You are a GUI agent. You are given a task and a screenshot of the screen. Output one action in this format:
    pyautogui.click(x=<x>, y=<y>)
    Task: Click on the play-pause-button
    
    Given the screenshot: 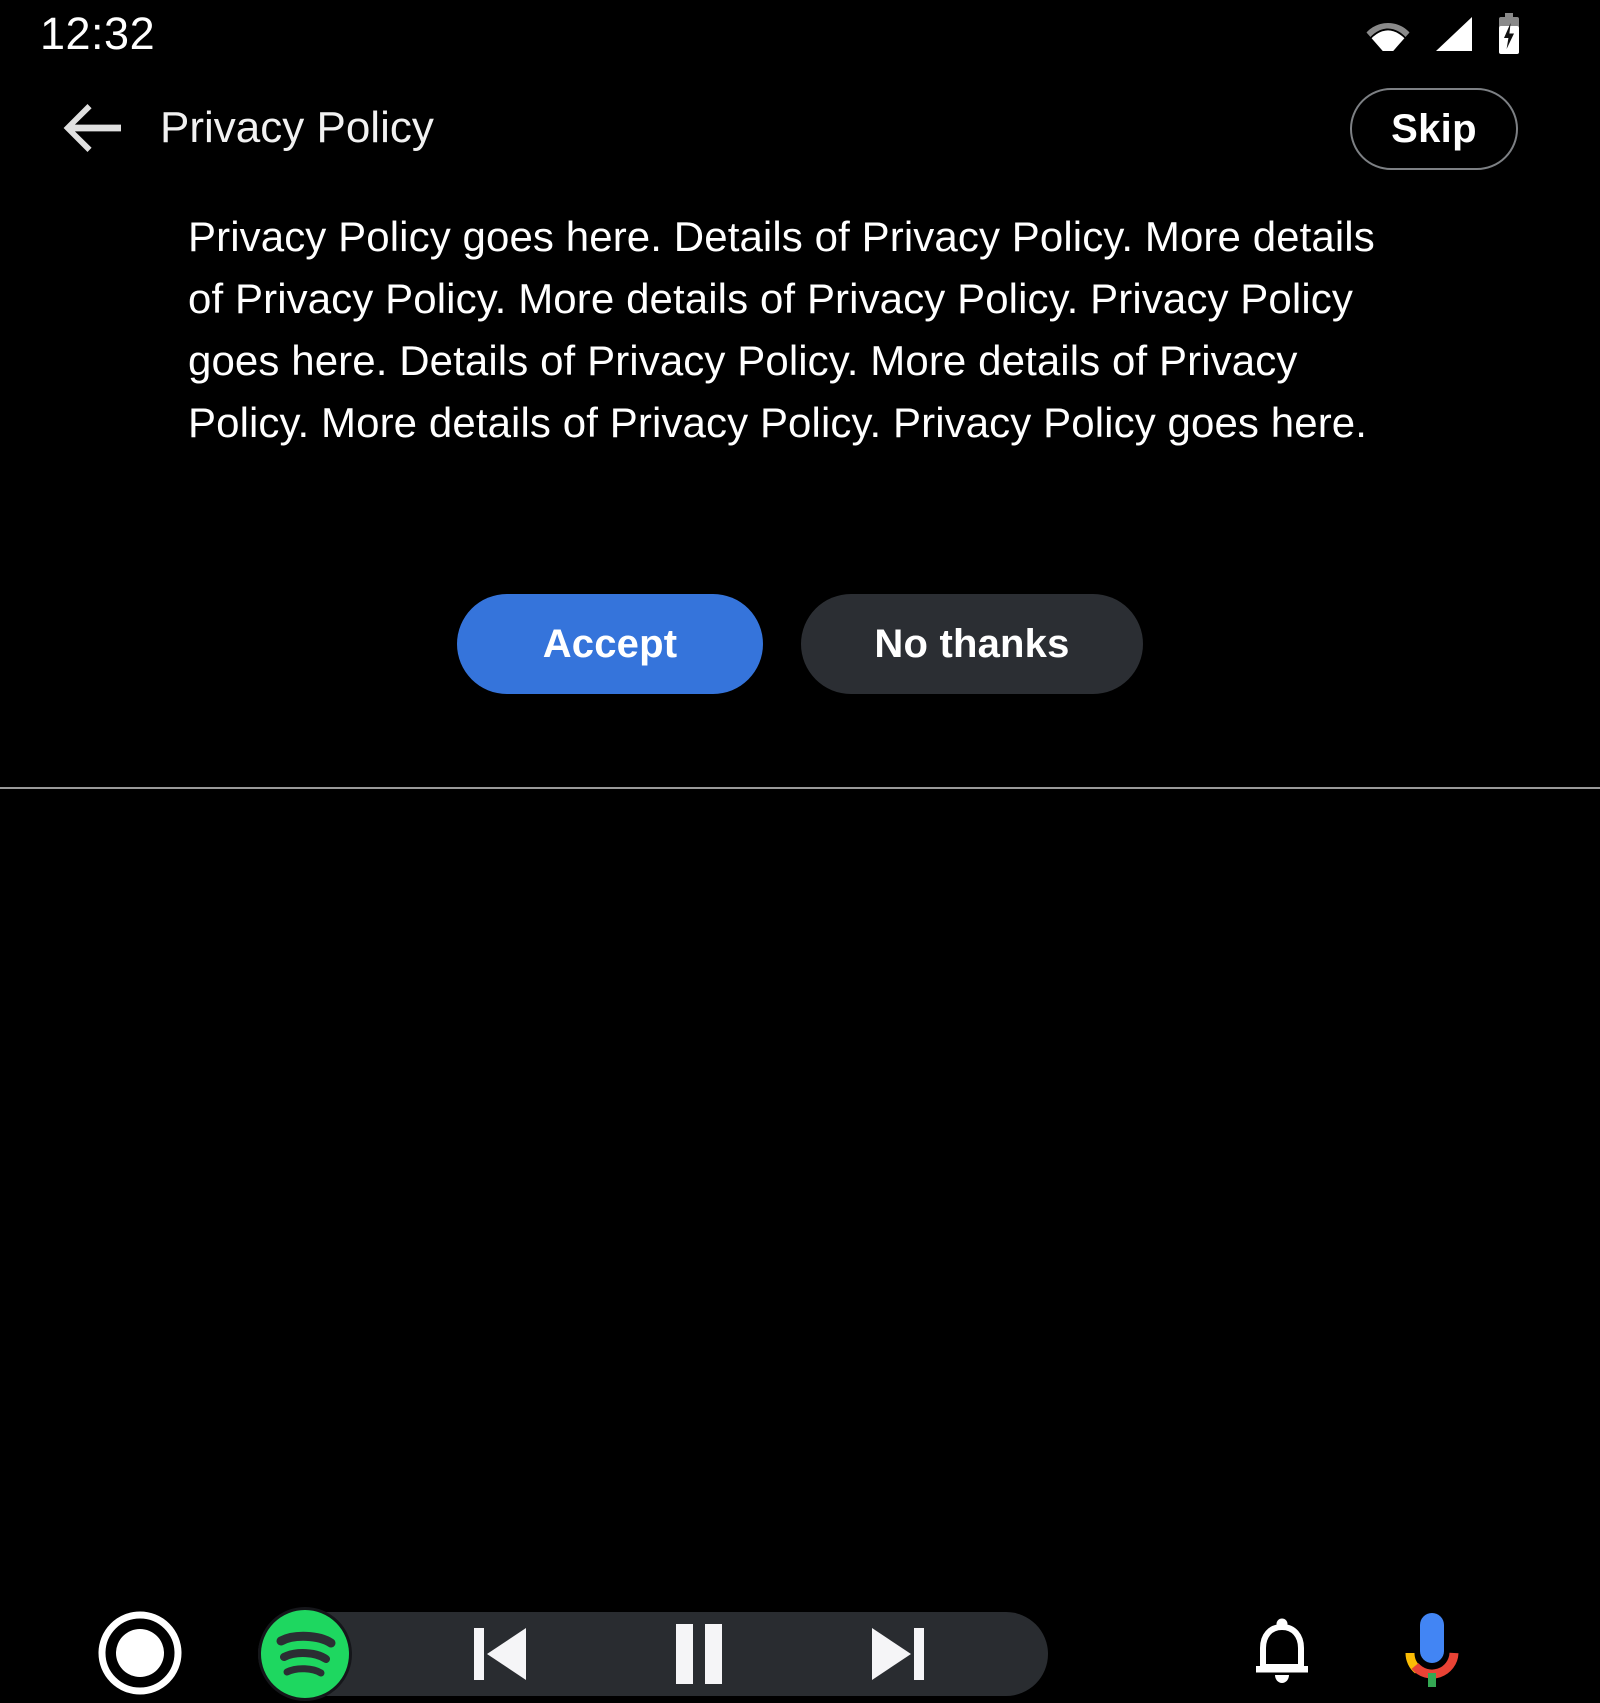 What is the action you would take?
    pyautogui.click(x=699, y=1654)
    